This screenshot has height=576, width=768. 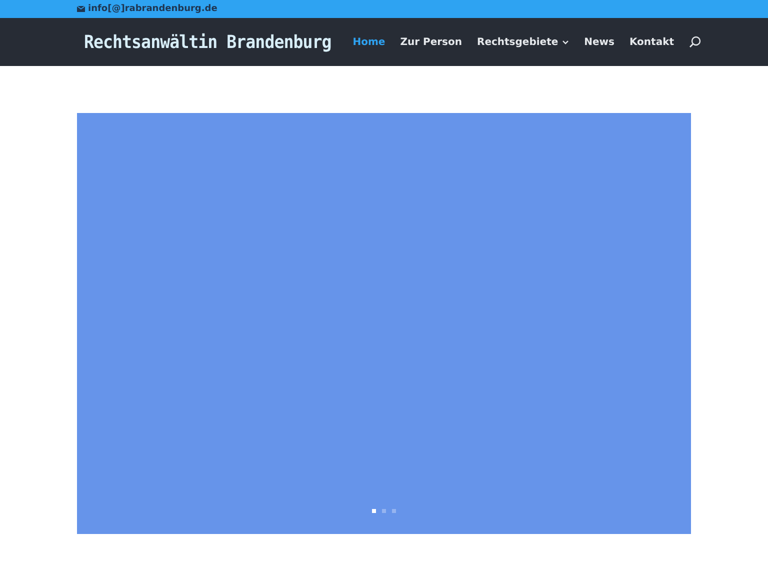 What do you see at coordinates (599, 42) in the screenshot?
I see `nav-link: News` at bounding box center [599, 42].